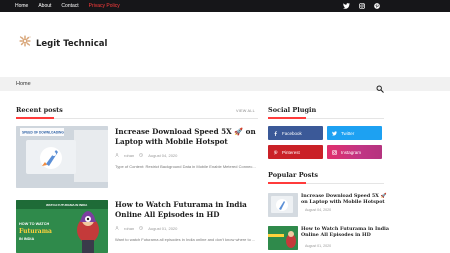 The image size is (450, 253). I want to click on facebook-label: Facebook, so click(292, 133).